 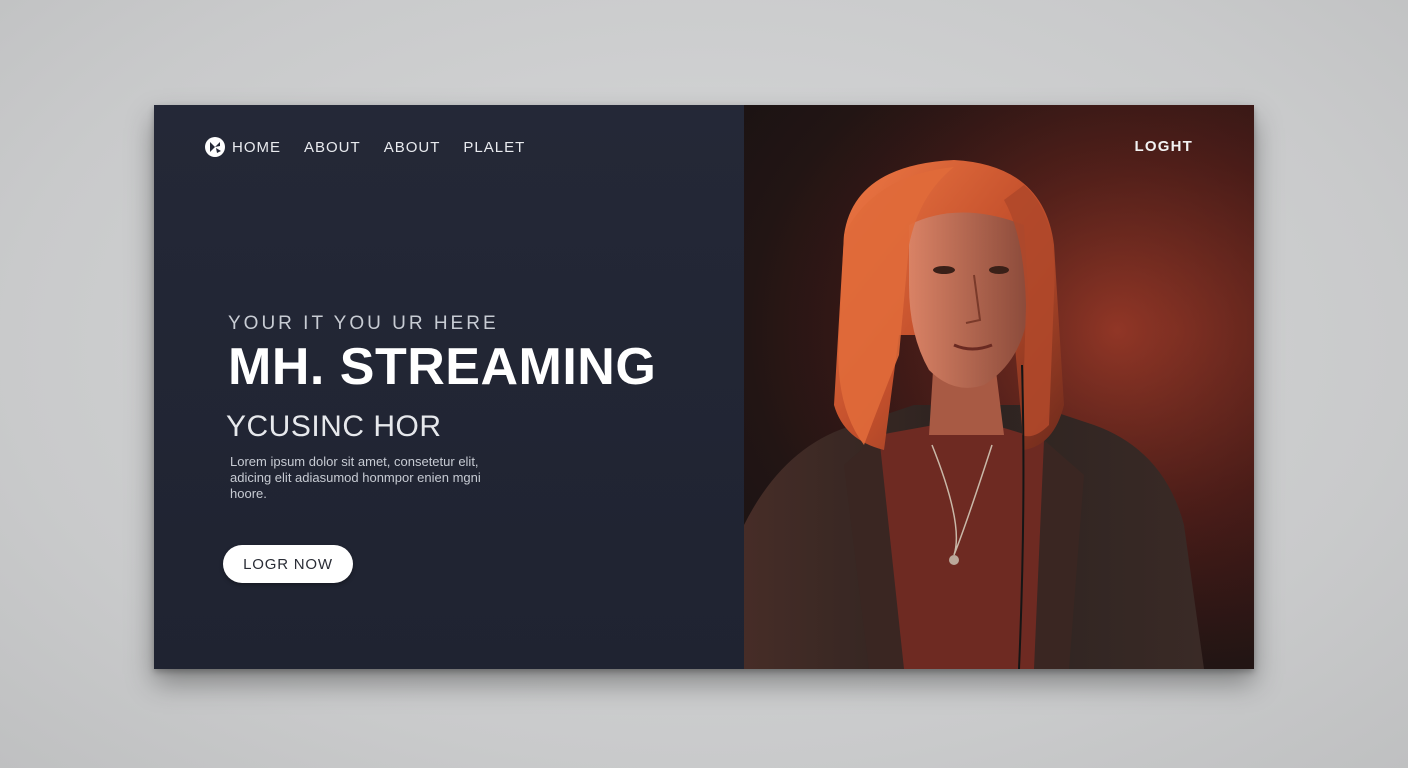 What do you see at coordinates (332, 147) in the screenshot?
I see `nav-item-about: ABOUT` at bounding box center [332, 147].